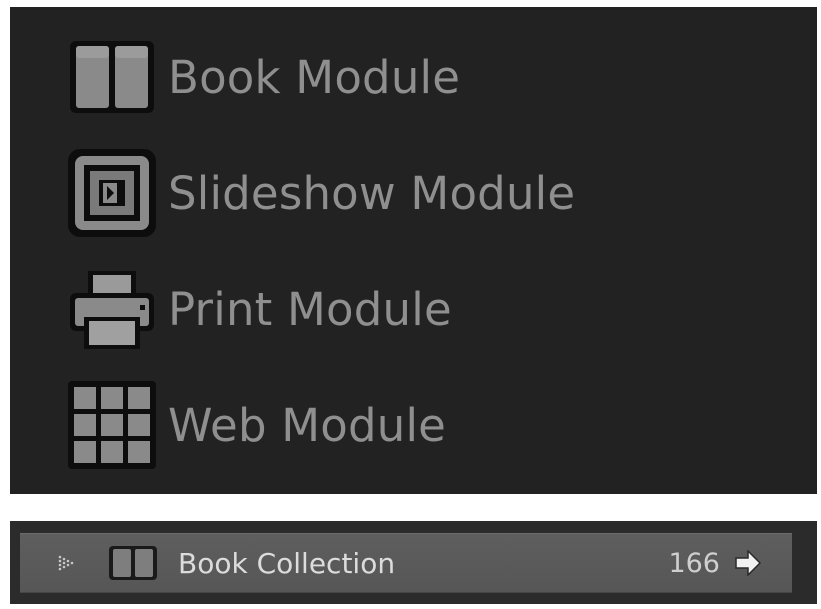 This screenshot has height=609, width=821. I want to click on book-module-item: Book Module, so click(263, 77).